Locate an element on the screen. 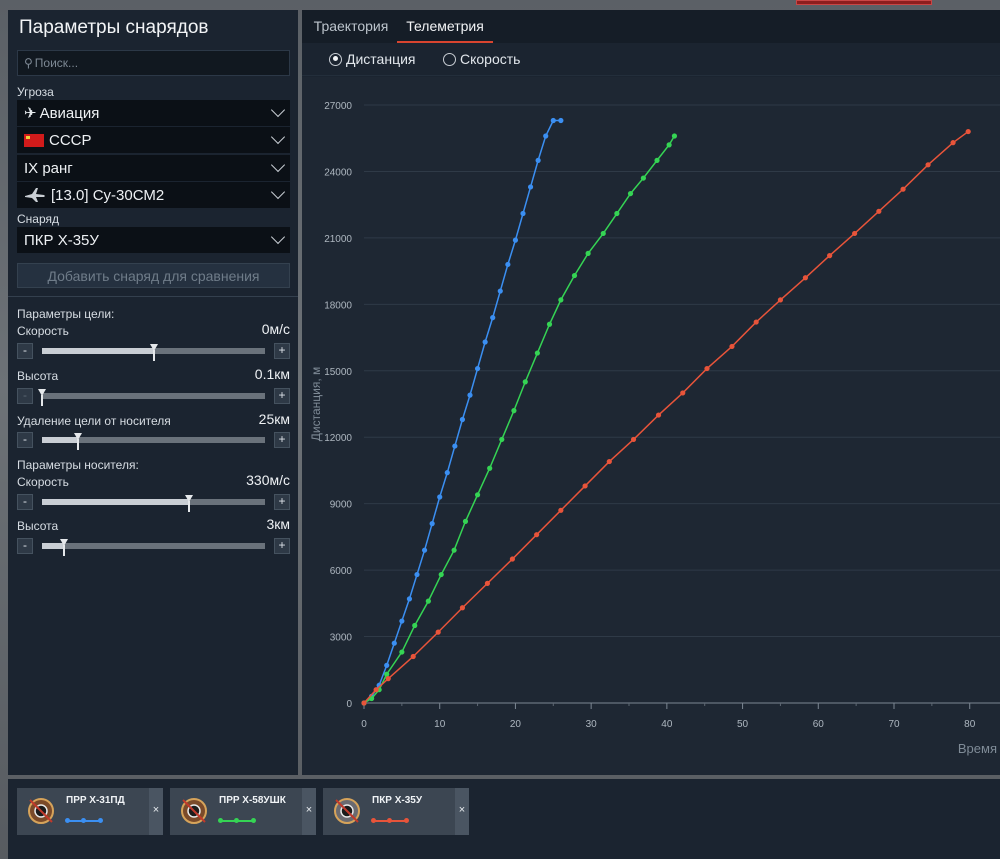  radio-speed-label: Скорость is located at coordinates (490, 59).